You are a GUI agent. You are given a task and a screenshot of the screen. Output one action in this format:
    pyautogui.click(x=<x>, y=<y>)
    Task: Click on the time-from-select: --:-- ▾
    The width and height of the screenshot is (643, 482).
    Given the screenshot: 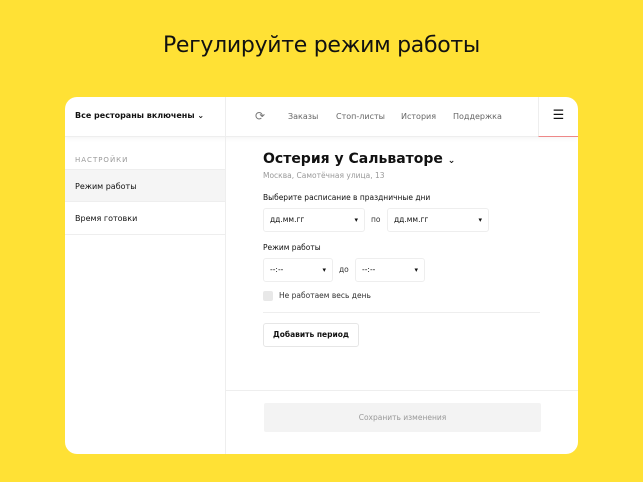 What is the action you would take?
    pyautogui.click(x=298, y=270)
    